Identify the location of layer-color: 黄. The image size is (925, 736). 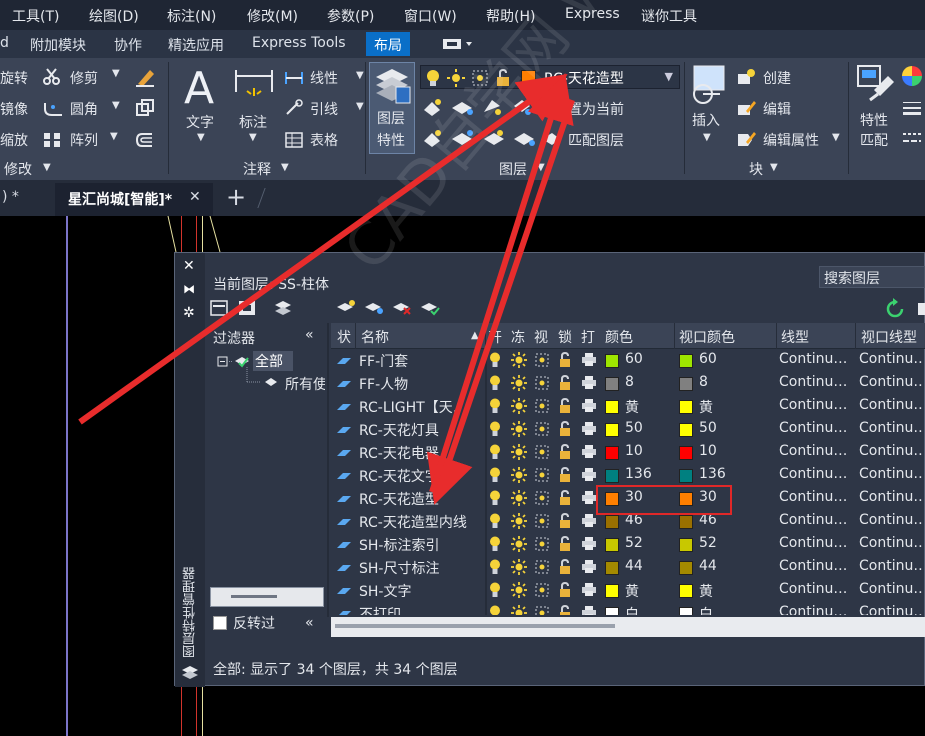
(632, 591).